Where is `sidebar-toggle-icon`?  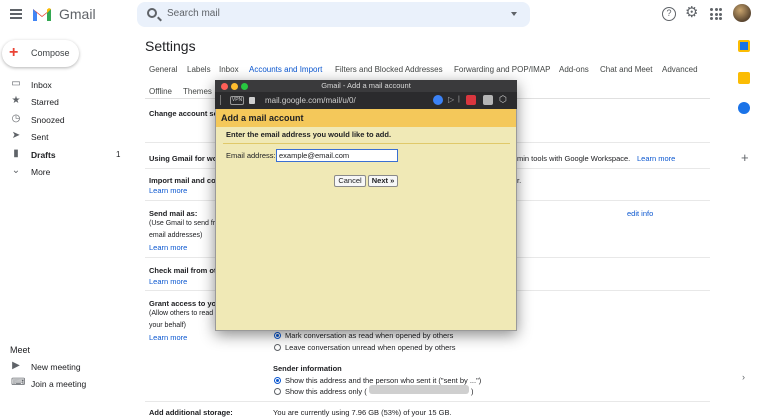 sidebar-toggle-icon is located at coordinates (220, 100).